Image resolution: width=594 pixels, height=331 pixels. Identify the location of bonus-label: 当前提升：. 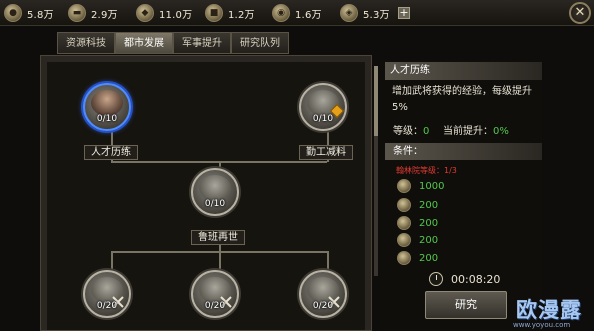
(468, 131).